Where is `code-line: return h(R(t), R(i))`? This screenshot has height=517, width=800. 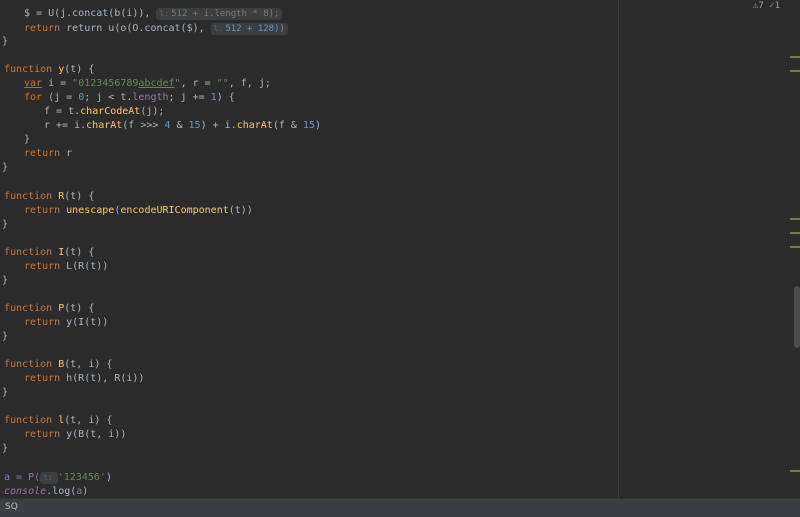 code-line: return h(R(t), R(i)) is located at coordinates (84, 378).